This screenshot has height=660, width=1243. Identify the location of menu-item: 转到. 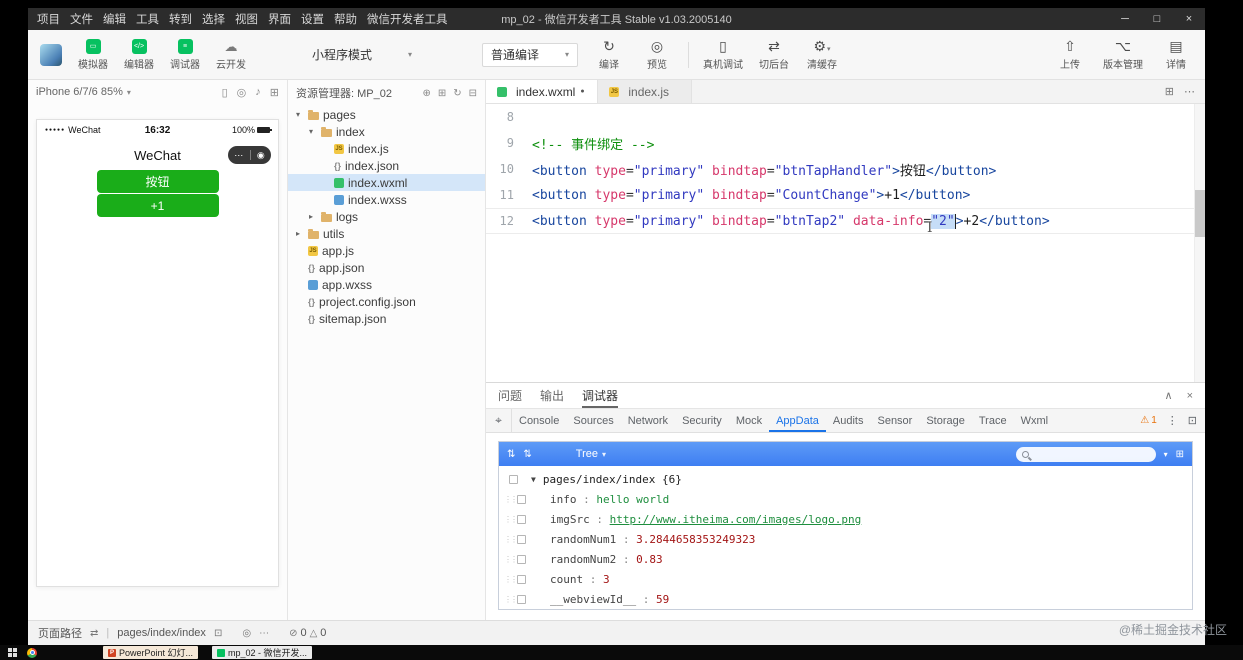
(180, 19).